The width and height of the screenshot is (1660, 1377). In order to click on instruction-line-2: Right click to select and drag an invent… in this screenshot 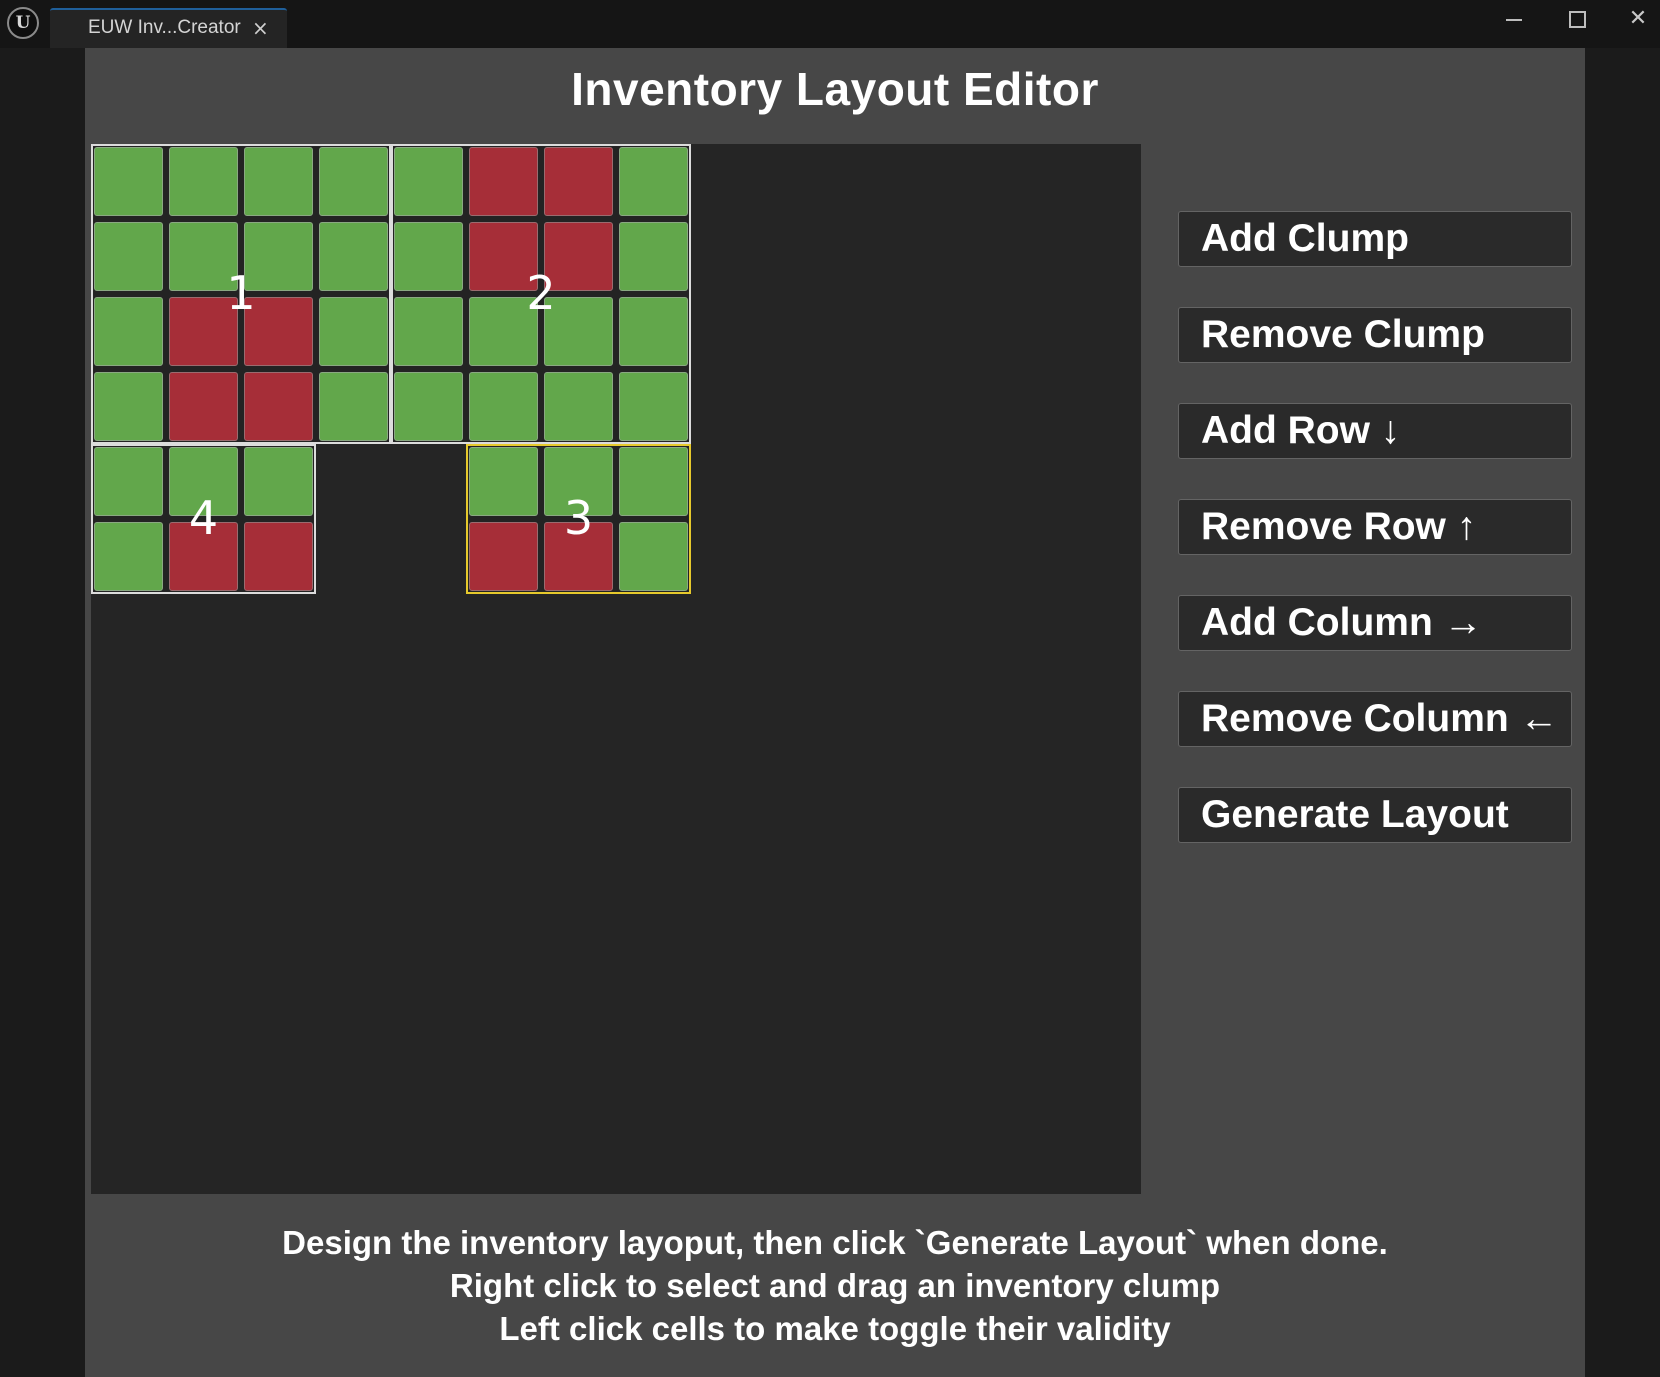, I will do `click(835, 1285)`.